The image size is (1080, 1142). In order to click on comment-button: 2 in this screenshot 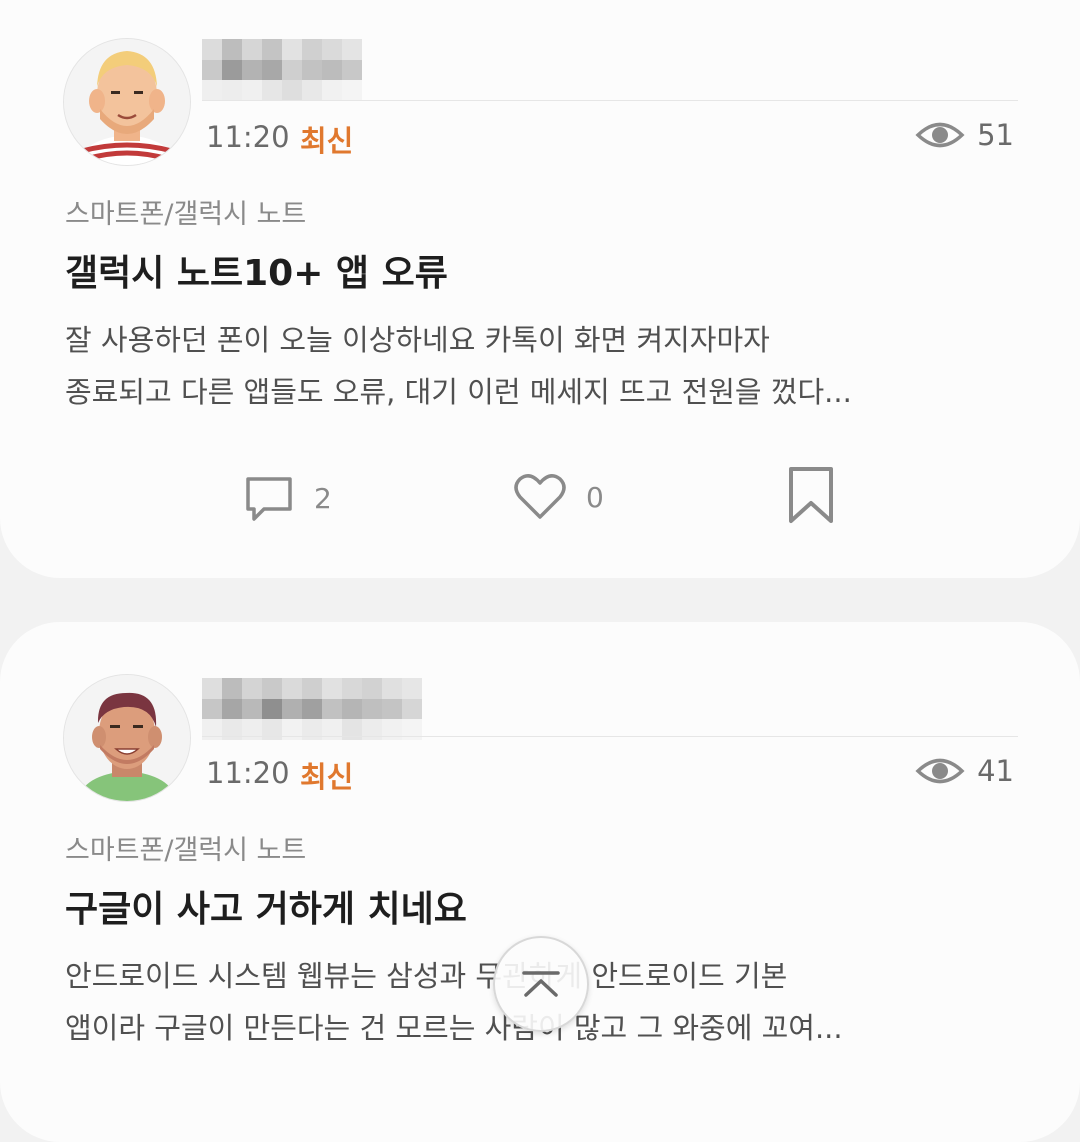, I will do `click(287, 498)`.